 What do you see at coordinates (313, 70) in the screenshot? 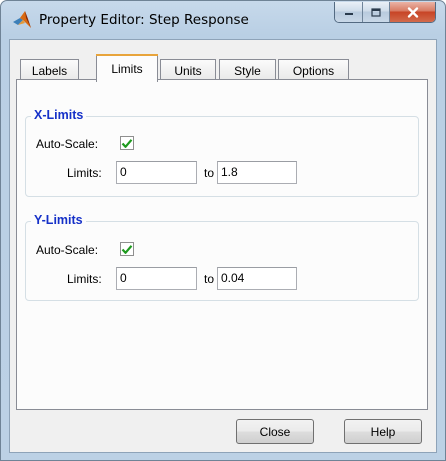
I see `tab-options: Options` at bounding box center [313, 70].